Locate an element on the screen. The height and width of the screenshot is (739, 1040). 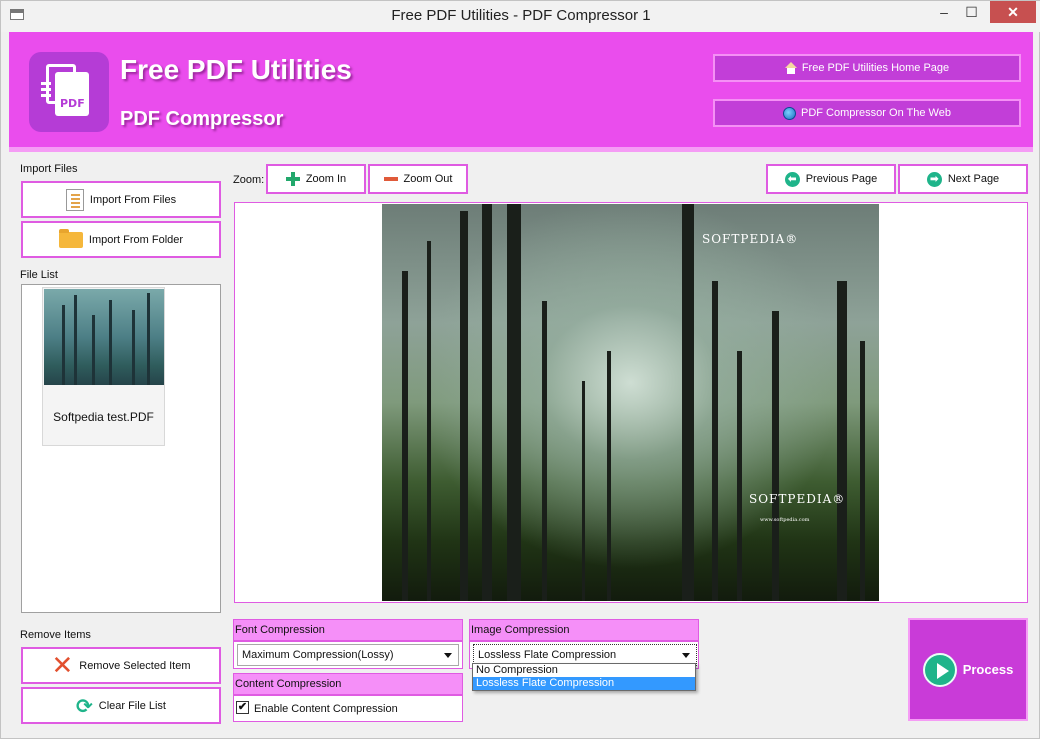
globe-icon is located at coordinates (789, 113).